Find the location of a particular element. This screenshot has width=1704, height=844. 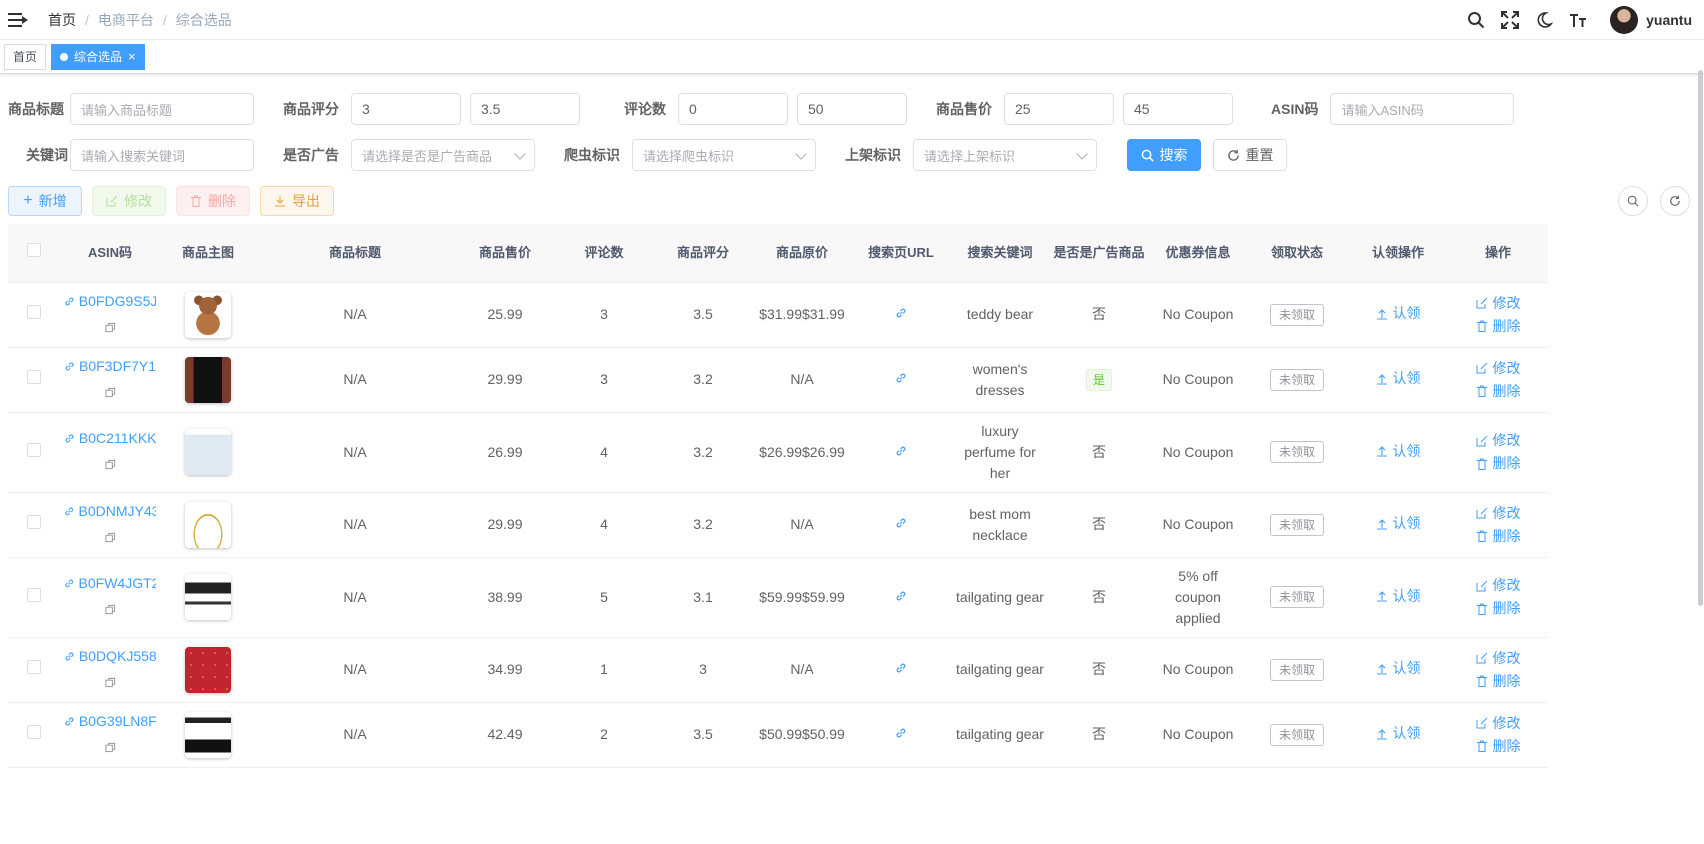

folding-table-image is located at coordinates (208, 734).